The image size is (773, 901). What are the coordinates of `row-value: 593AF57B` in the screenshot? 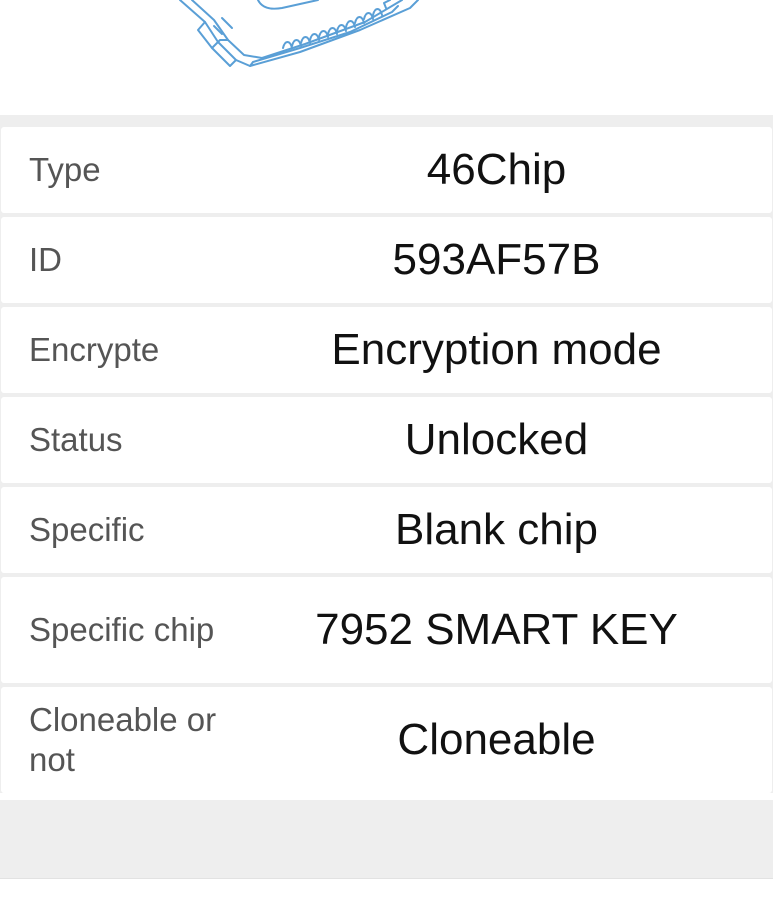 It's located at (496, 259).